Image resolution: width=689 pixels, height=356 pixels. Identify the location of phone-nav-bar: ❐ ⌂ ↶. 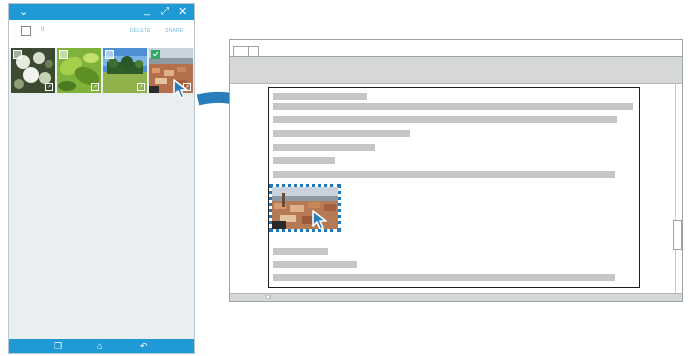
(101, 346).